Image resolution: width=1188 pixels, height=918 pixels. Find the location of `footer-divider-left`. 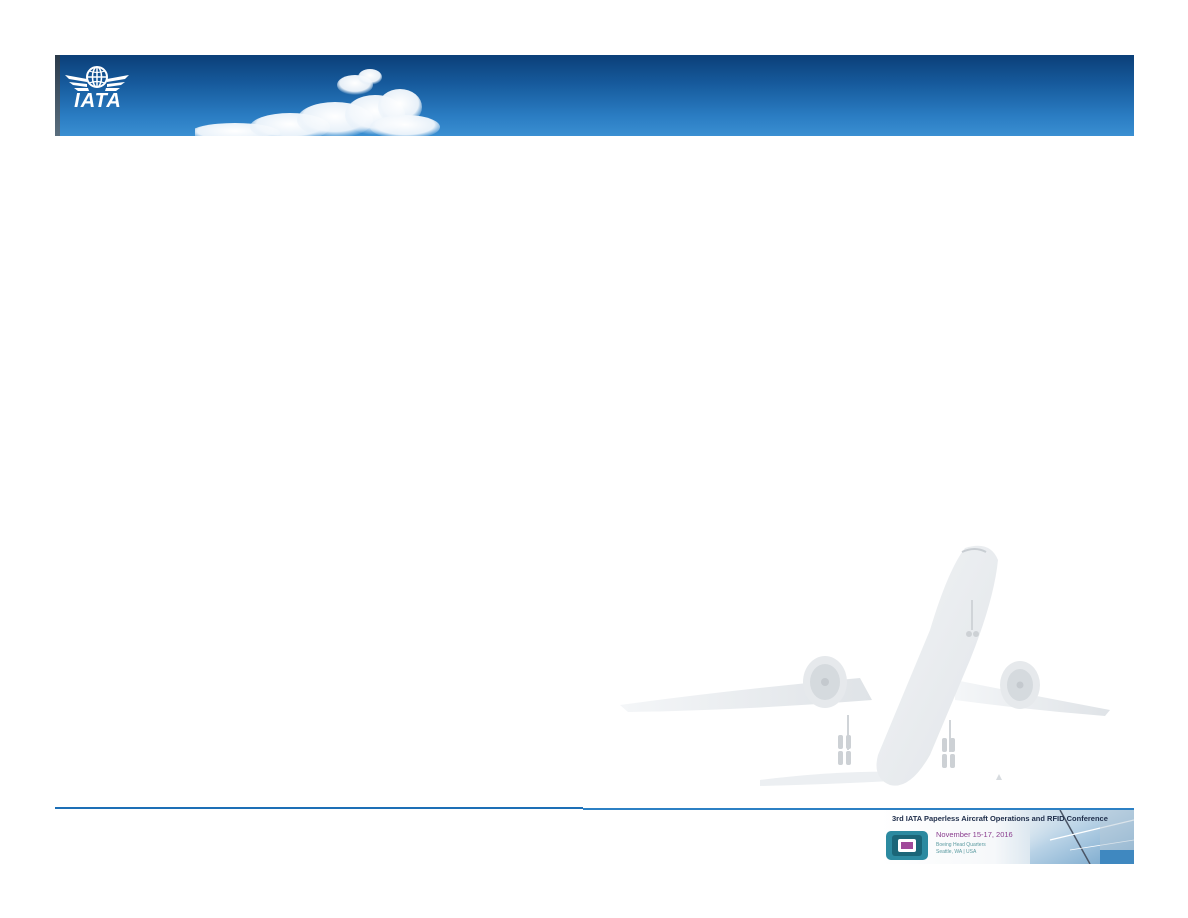

footer-divider-left is located at coordinates (319, 808).